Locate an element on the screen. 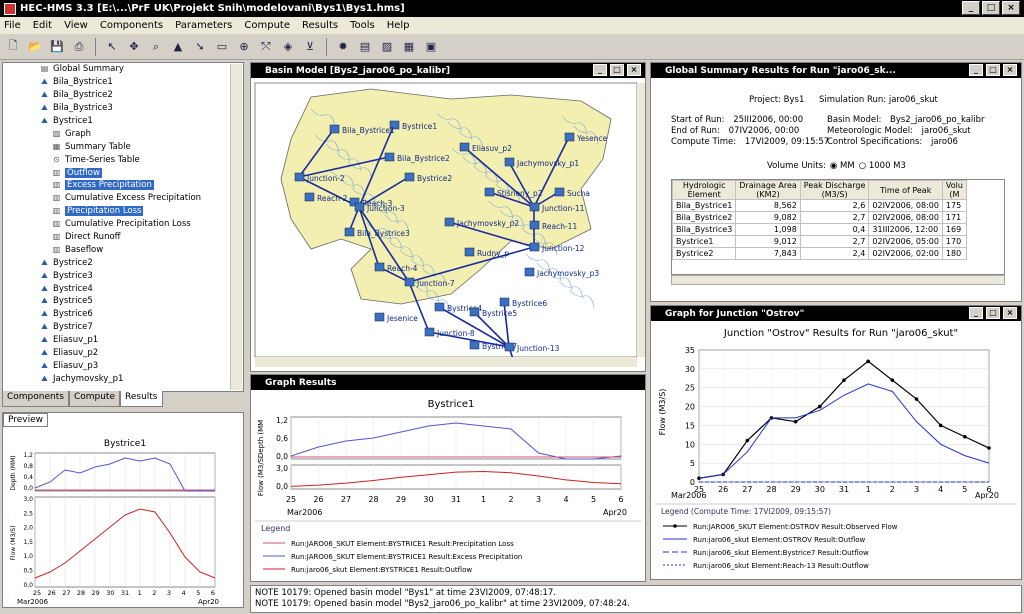 The height and width of the screenshot is (614, 1024). tree-item: ▥ Precipitation Loss is located at coordinates (123, 211).